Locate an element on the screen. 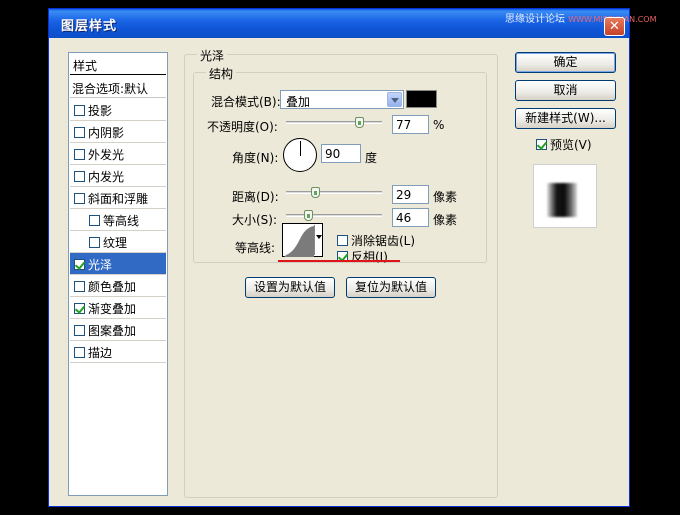 Image resolution: width=680 pixels, height=515 pixels. style-list-item: 内发光 is located at coordinates (118, 176).